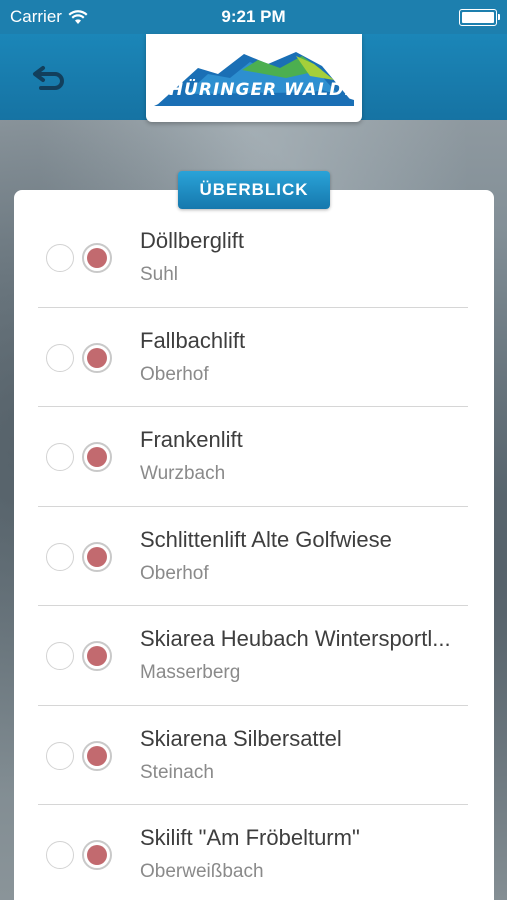 The height and width of the screenshot is (900, 507). What do you see at coordinates (36, 16) in the screenshot?
I see `carrier-label: Carrier` at bounding box center [36, 16].